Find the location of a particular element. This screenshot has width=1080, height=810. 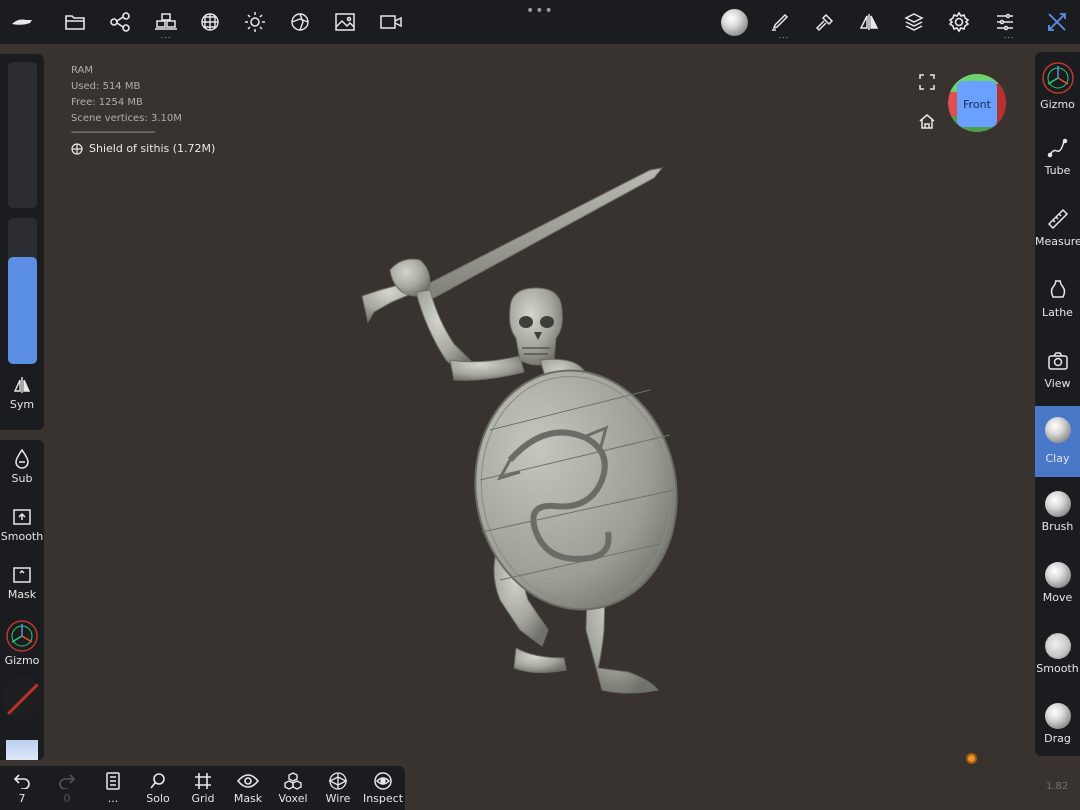

camera-snapshot-icon is located at coordinates (1057, 361).